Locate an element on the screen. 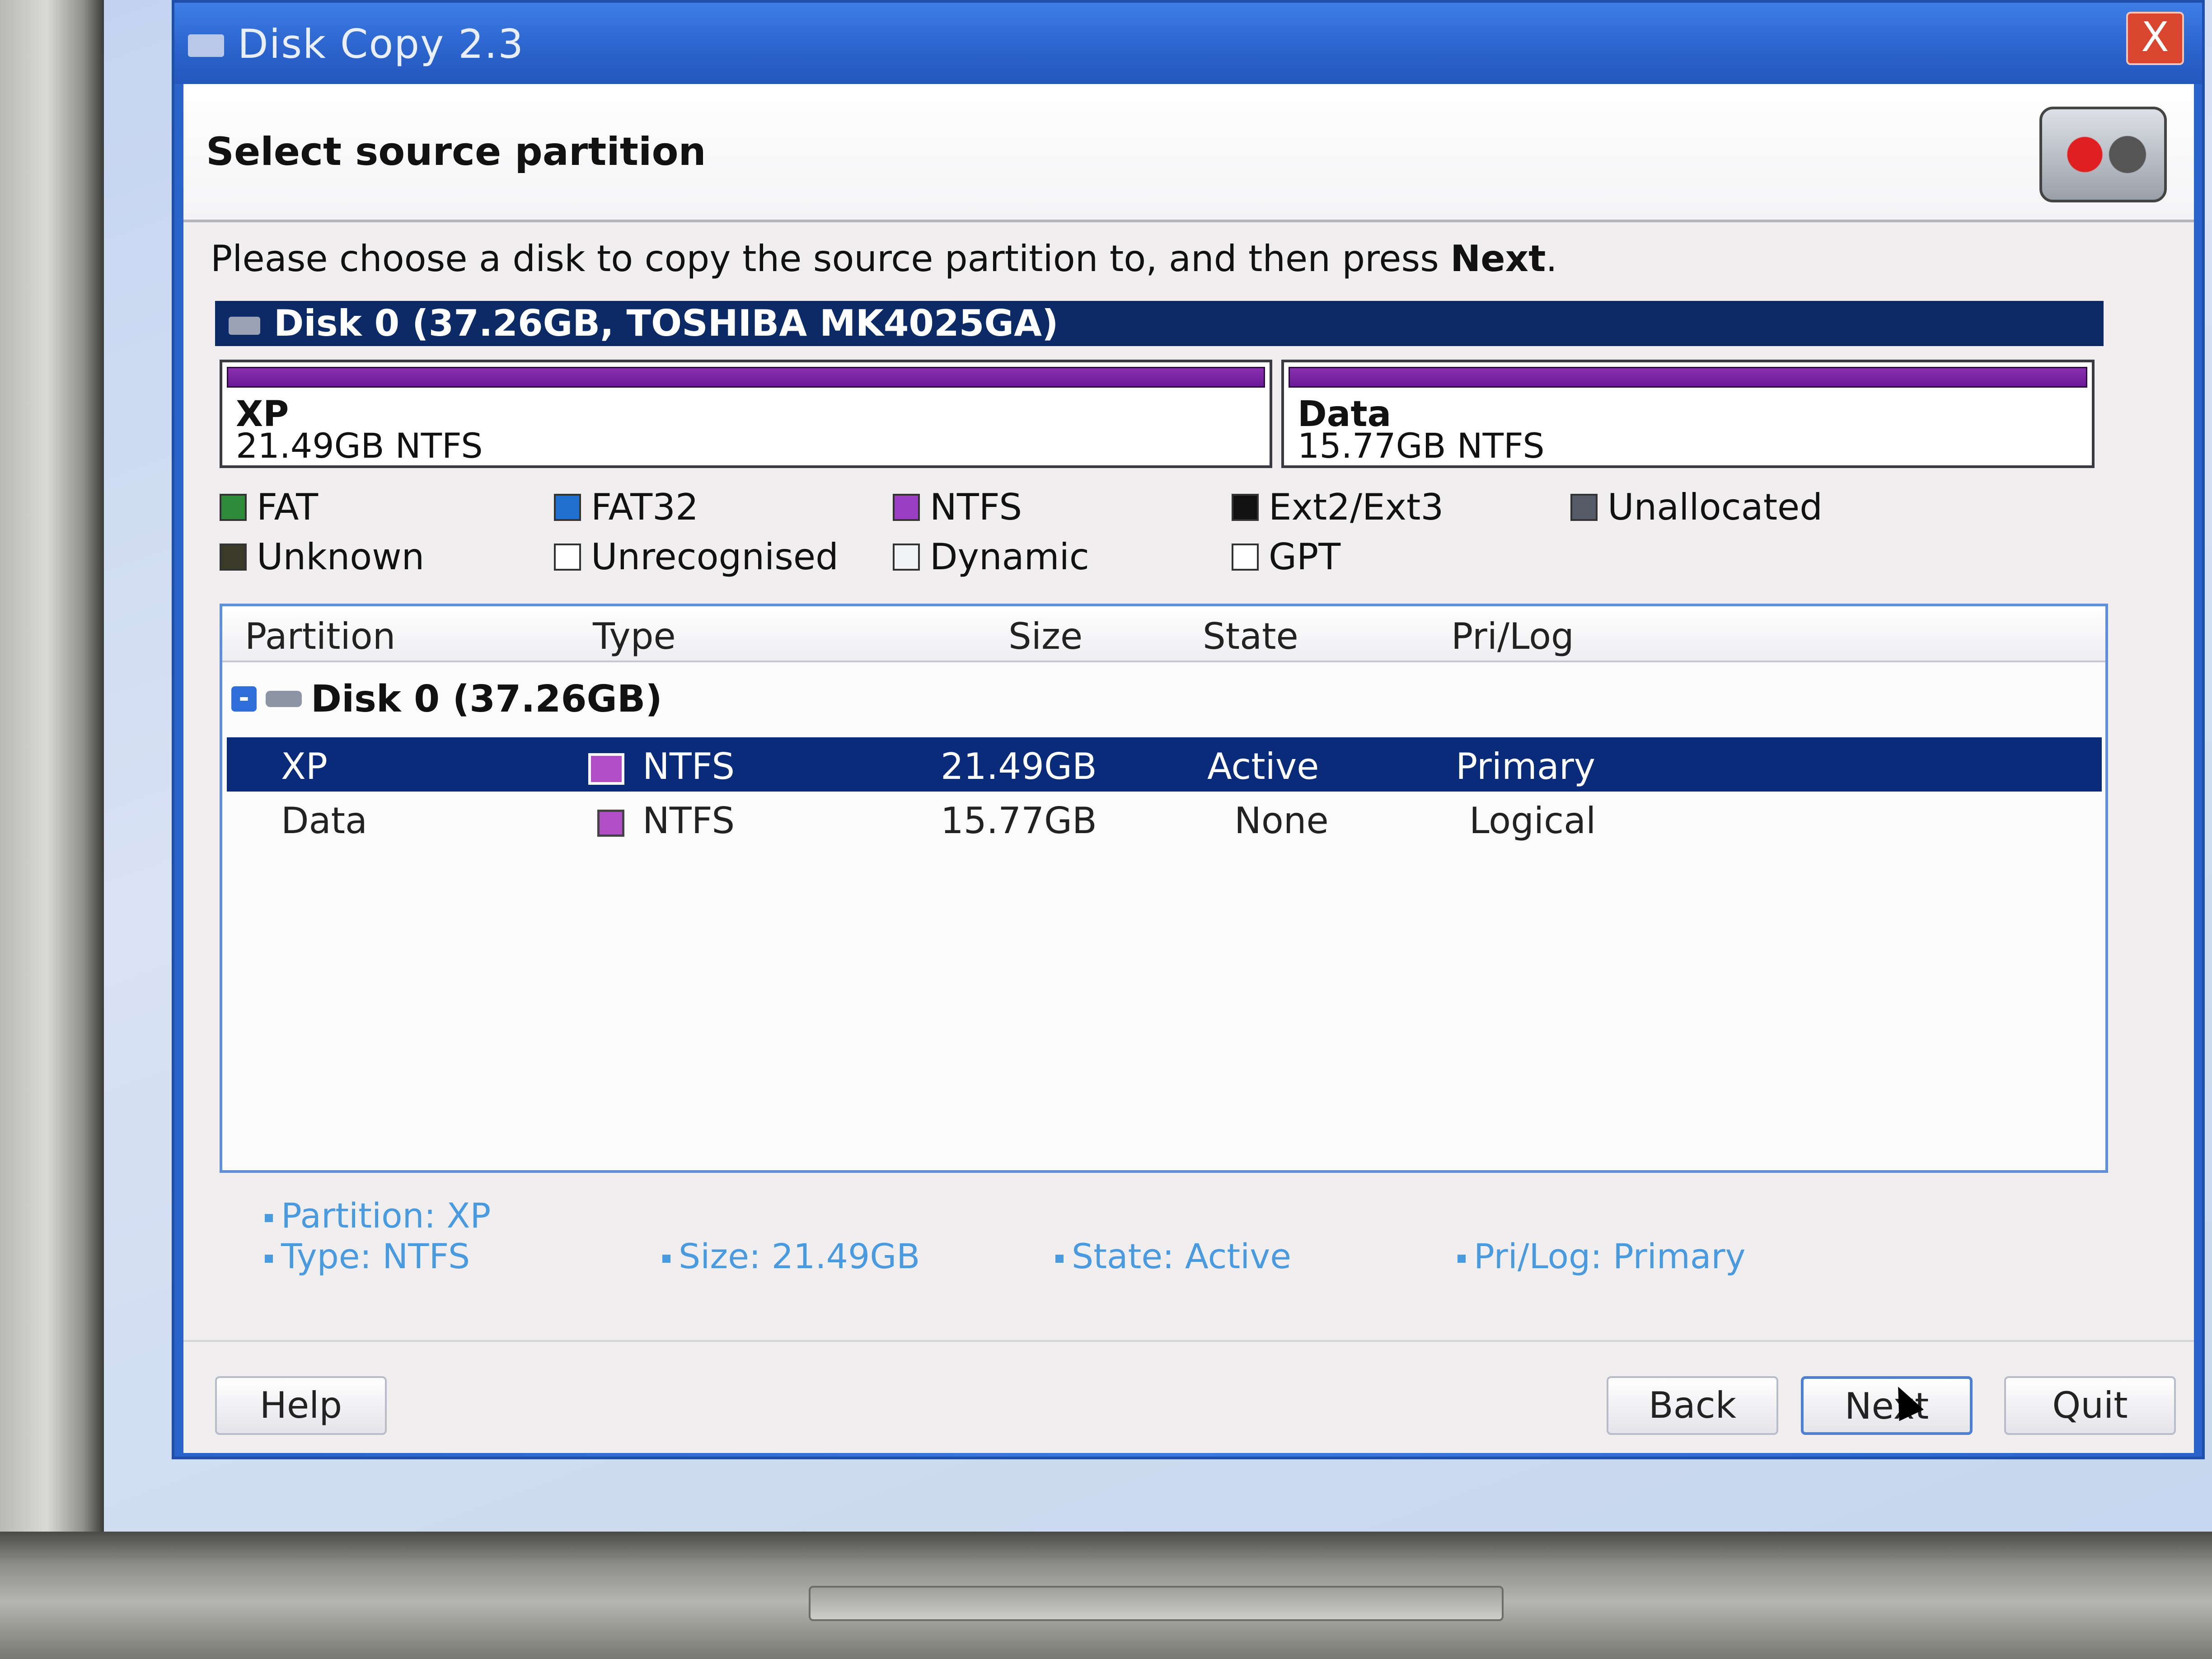  partition-block-detail: 15.77GB NTFS is located at coordinates (1421, 446).